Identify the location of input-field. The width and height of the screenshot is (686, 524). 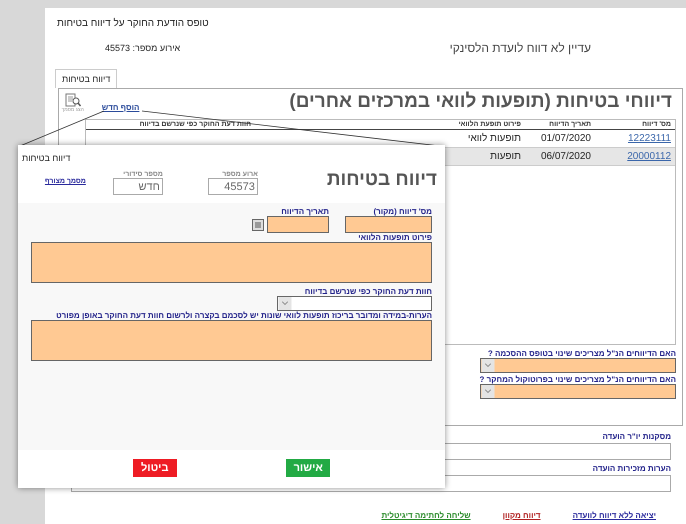
(388, 224).